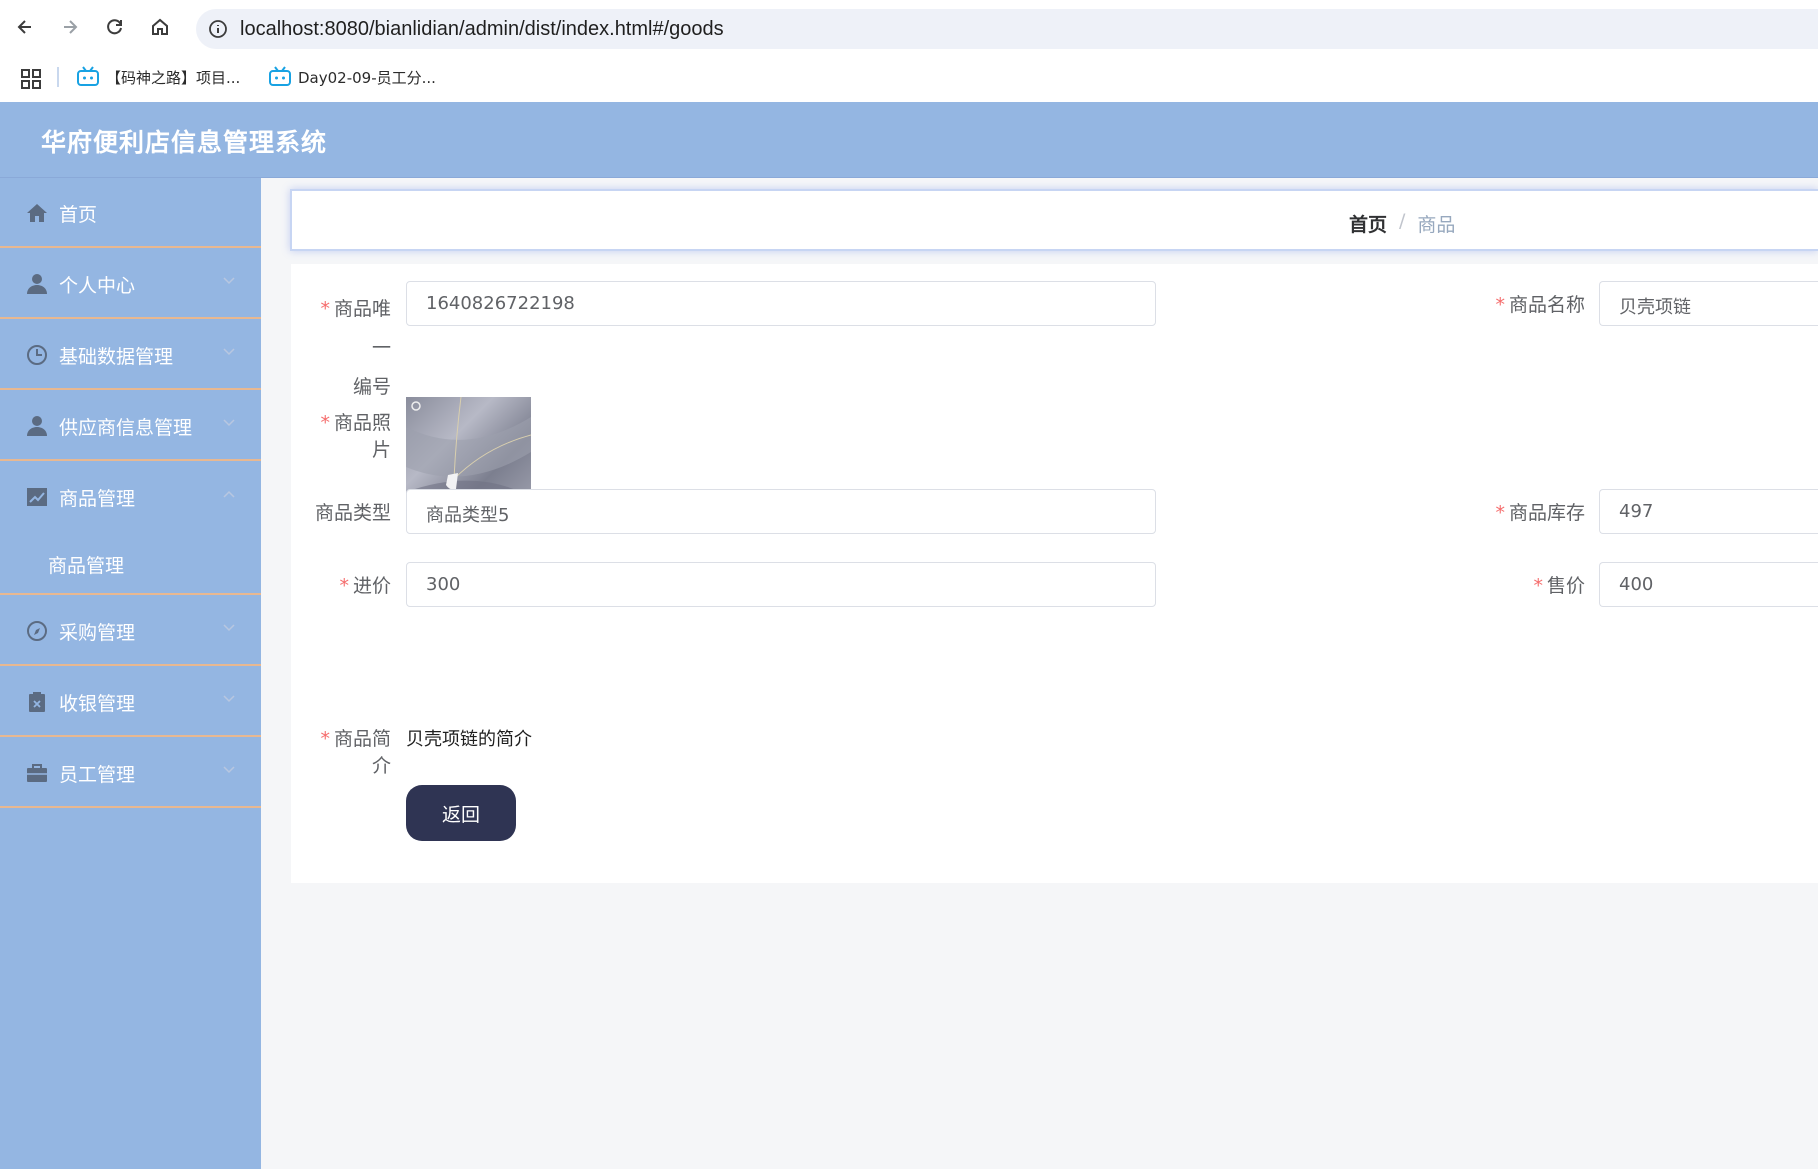 The image size is (1818, 1169). I want to click on sidebar-item-staff: 员工管理, so click(130, 773).